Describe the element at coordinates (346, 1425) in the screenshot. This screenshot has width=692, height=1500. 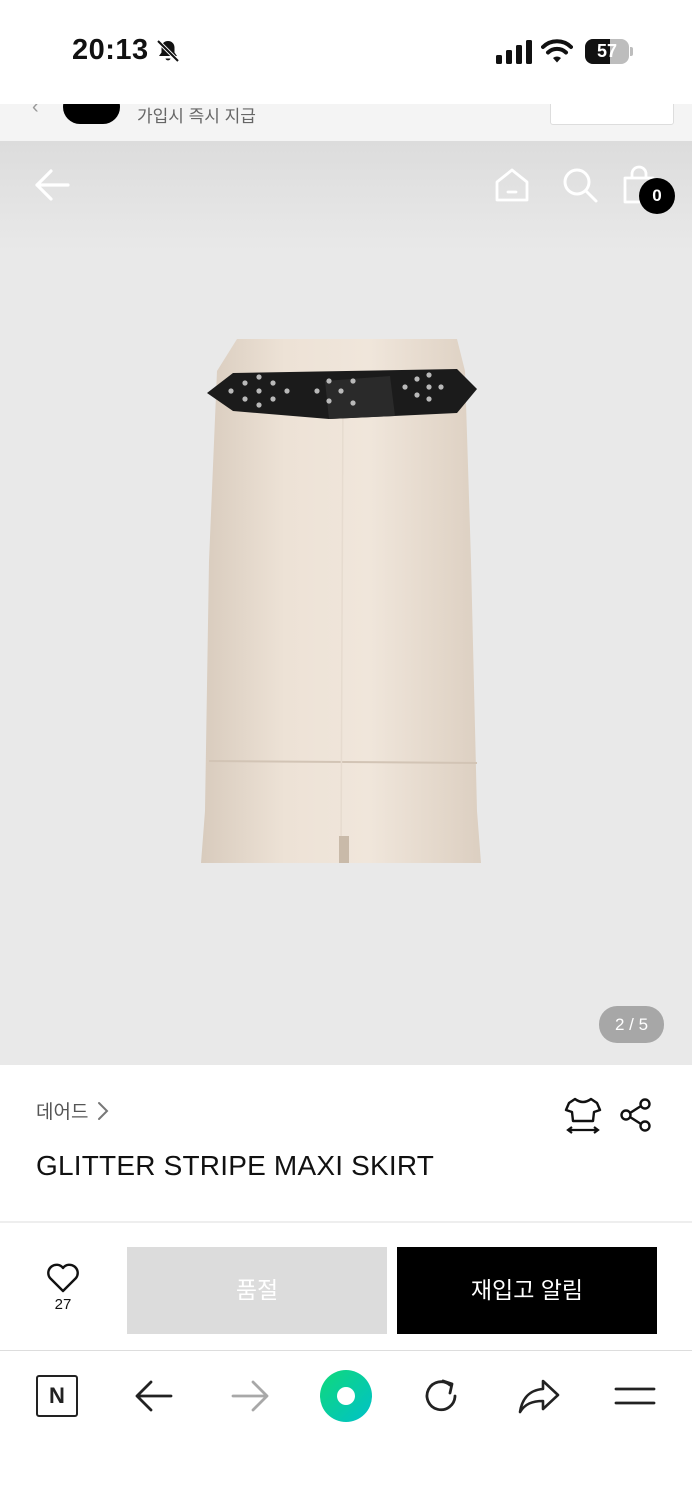
I see `browser-toolbar: N` at that location.